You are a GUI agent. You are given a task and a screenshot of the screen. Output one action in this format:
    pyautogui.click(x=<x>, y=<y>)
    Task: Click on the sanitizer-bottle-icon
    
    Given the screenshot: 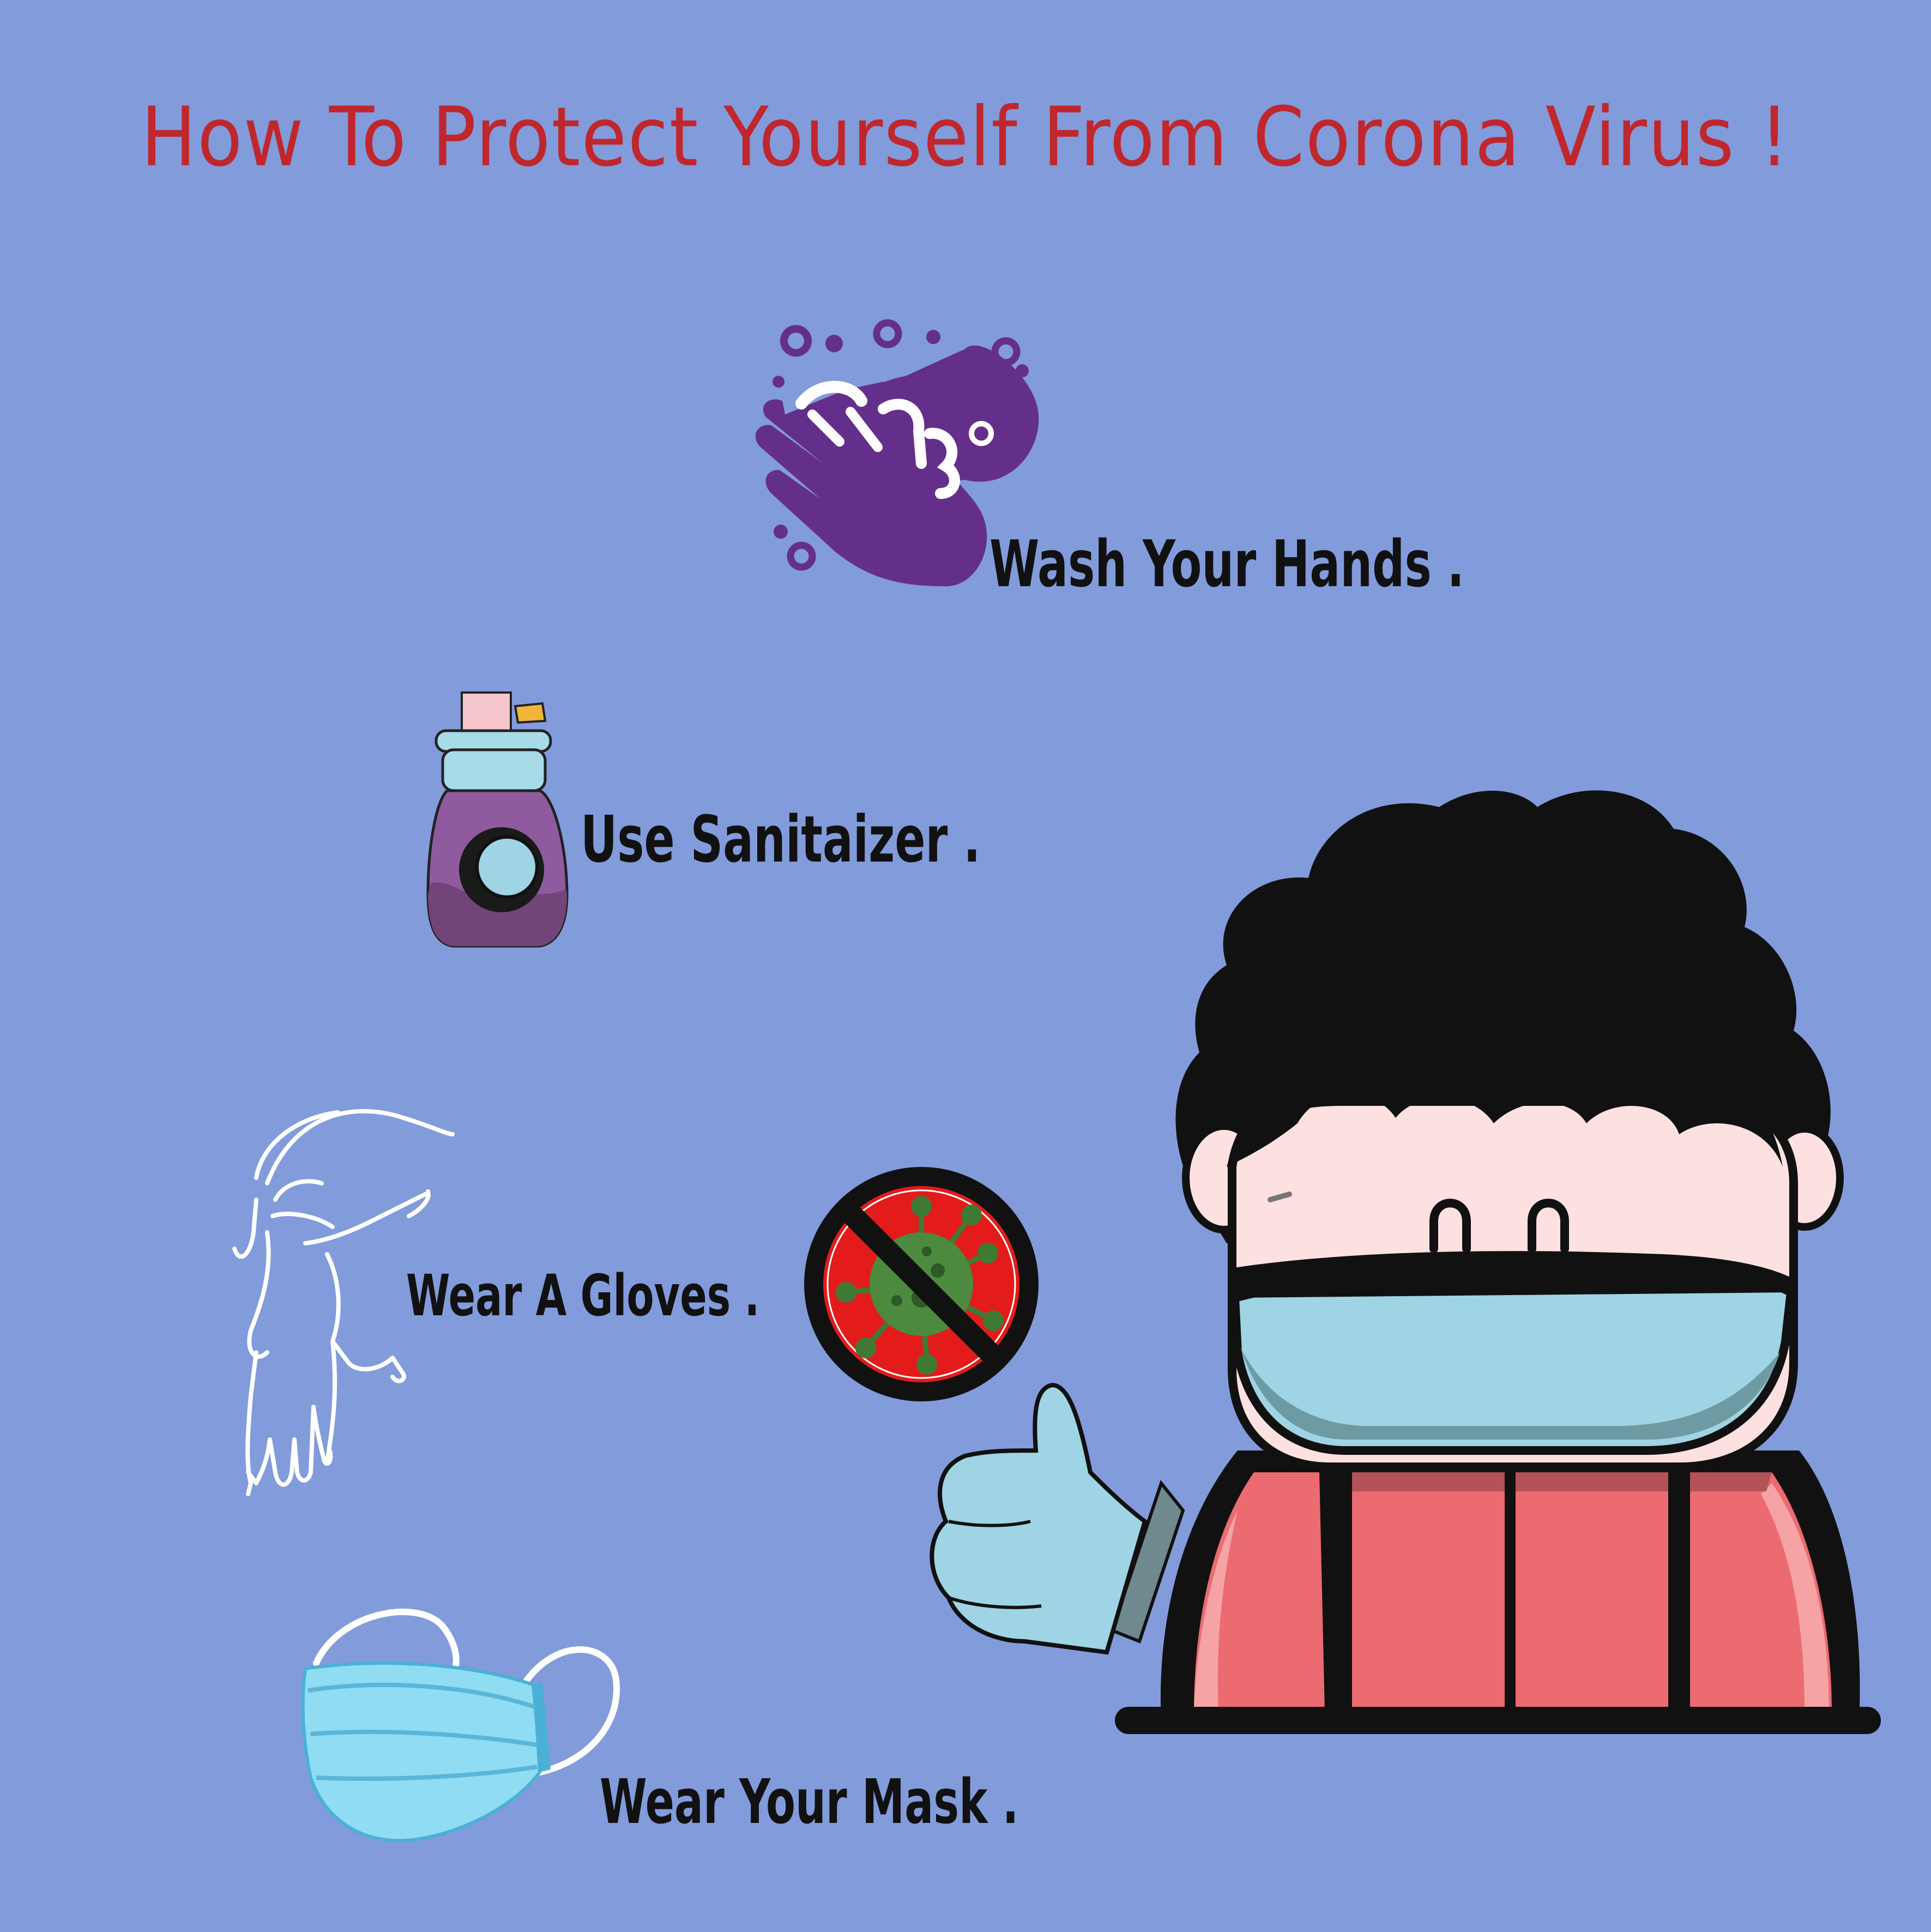 What is the action you would take?
    pyautogui.click(x=498, y=819)
    